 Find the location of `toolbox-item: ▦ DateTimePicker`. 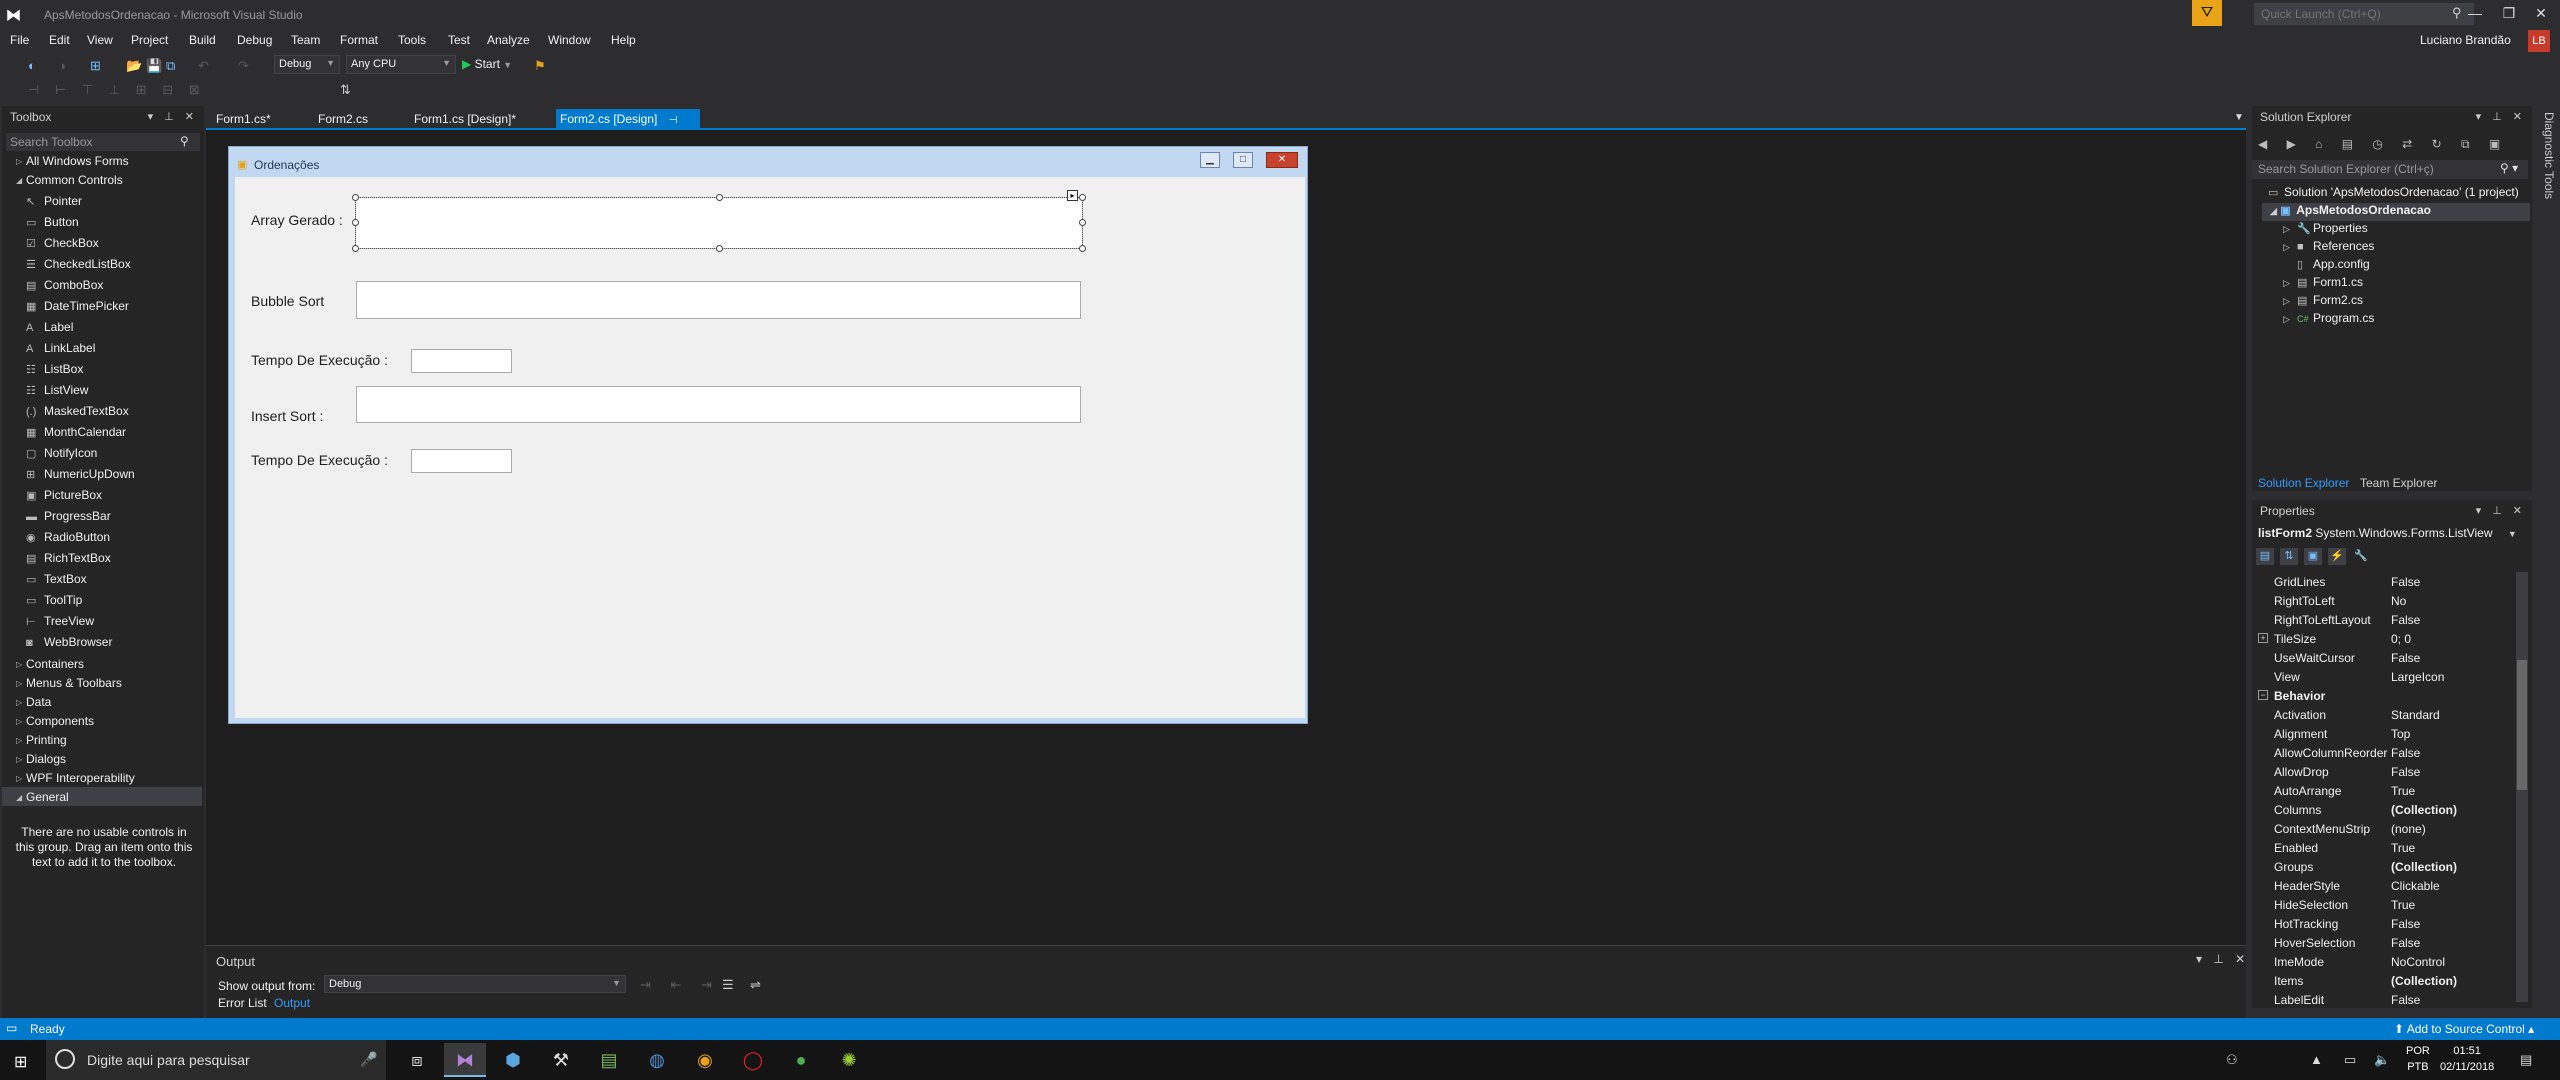

toolbox-item: ▦ DateTimePicker is located at coordinates (77, 309).